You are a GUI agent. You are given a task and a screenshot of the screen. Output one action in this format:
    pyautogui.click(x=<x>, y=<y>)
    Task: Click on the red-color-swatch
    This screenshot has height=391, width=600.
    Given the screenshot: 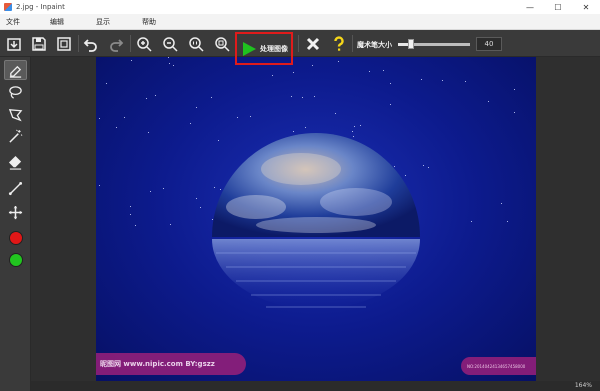 What is the action you would take?
    pyautogui.click(x=15, y=238)
    